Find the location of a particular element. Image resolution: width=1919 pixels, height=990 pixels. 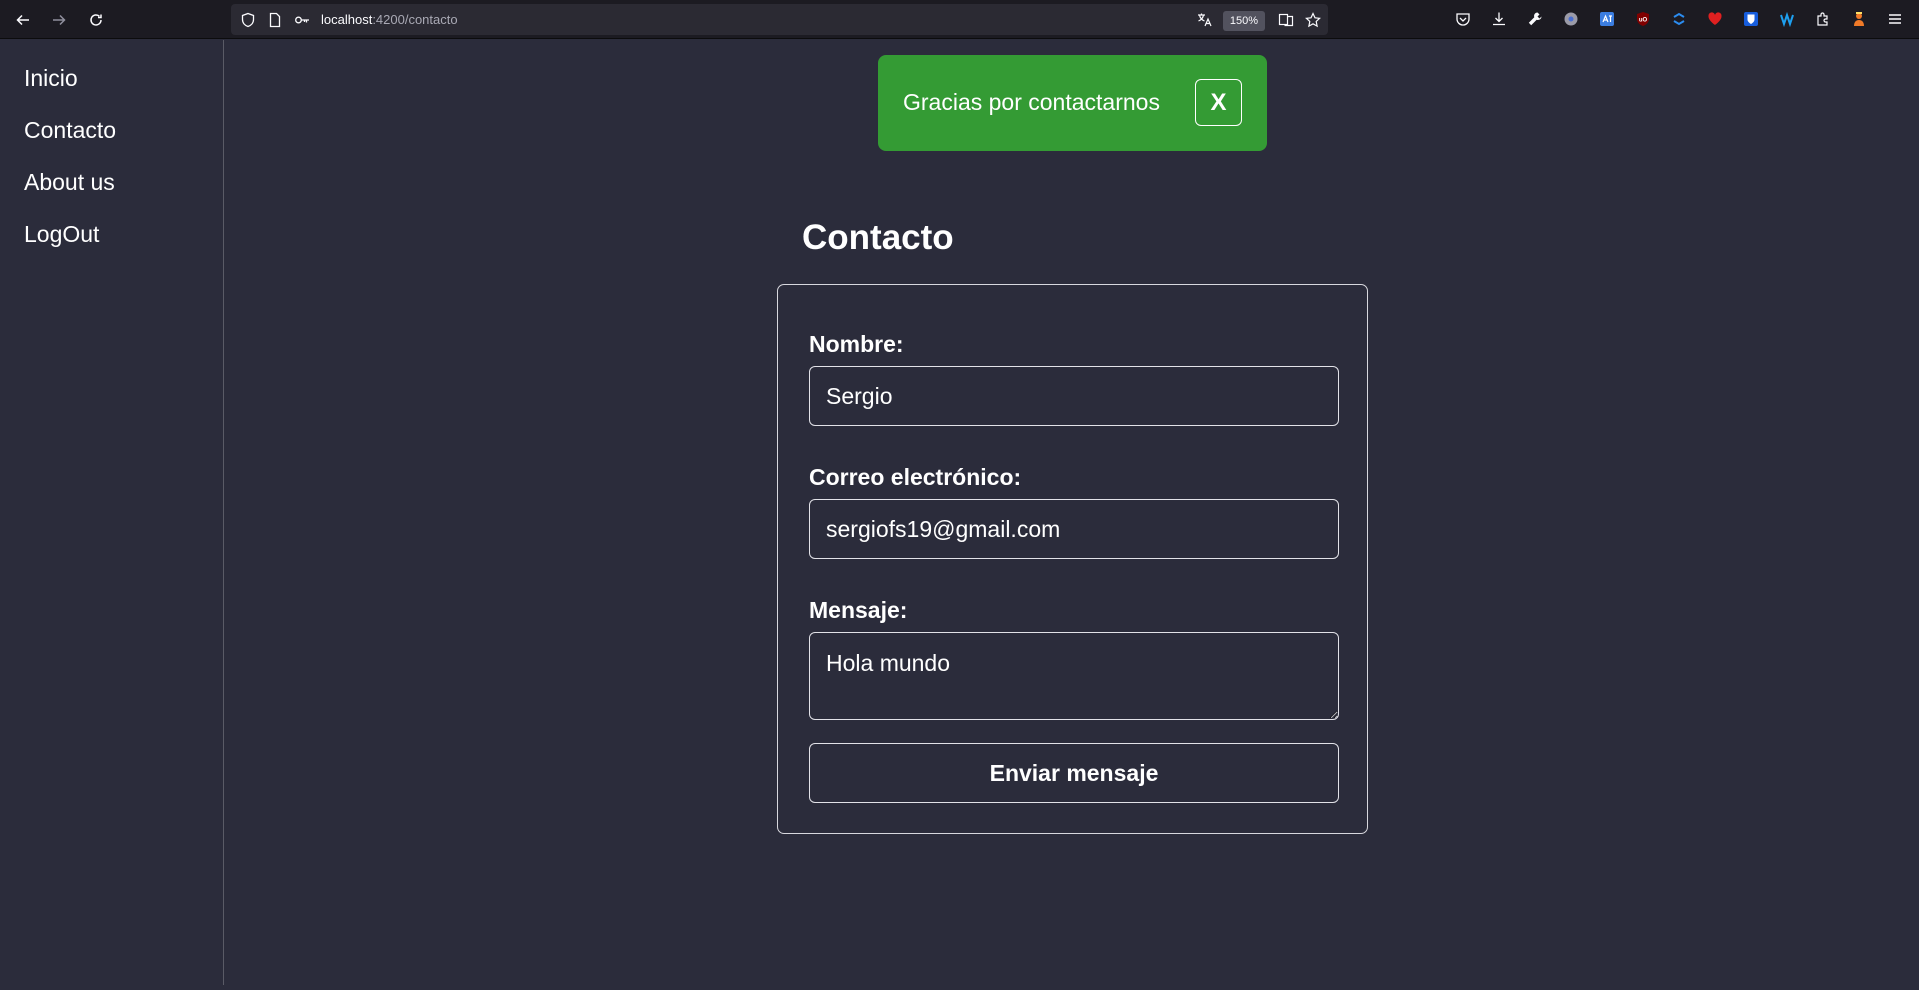

forward-arrow-icon is located at coordinates (59, 20).